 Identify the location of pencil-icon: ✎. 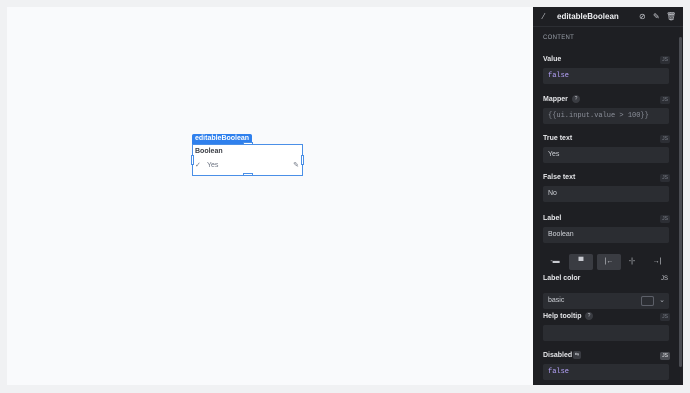
(296, 165).